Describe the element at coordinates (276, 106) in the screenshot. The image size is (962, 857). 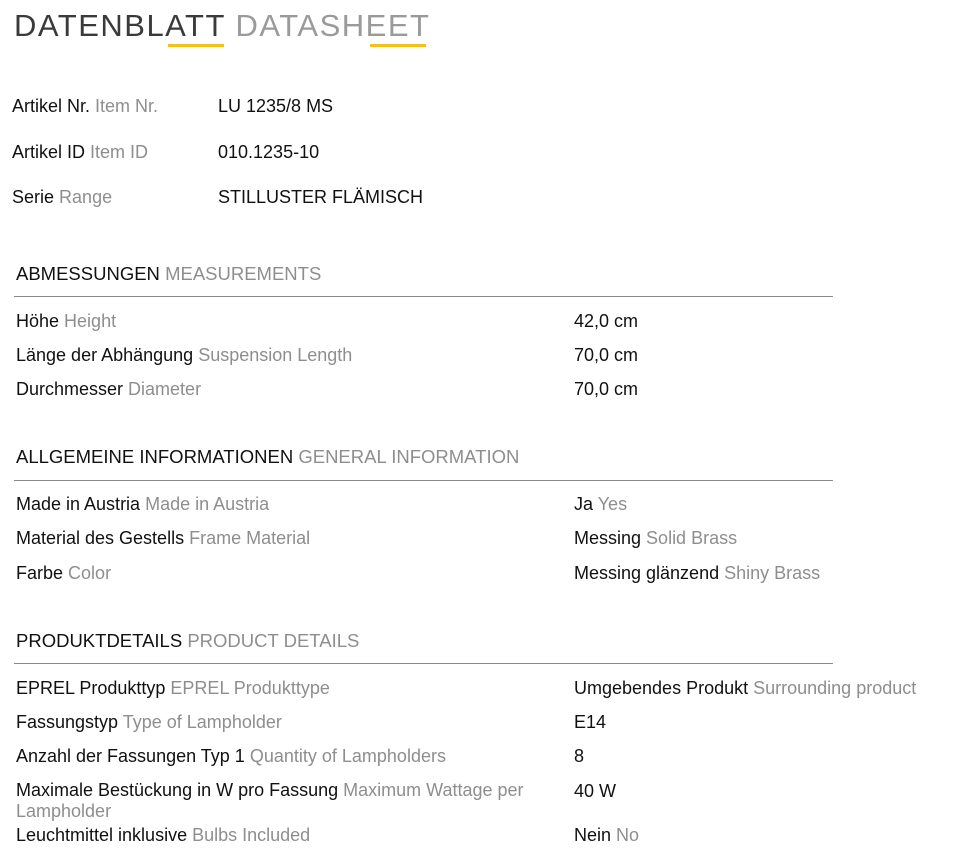
I see `item-nr-value: LU 1235/8 MS` at that location.